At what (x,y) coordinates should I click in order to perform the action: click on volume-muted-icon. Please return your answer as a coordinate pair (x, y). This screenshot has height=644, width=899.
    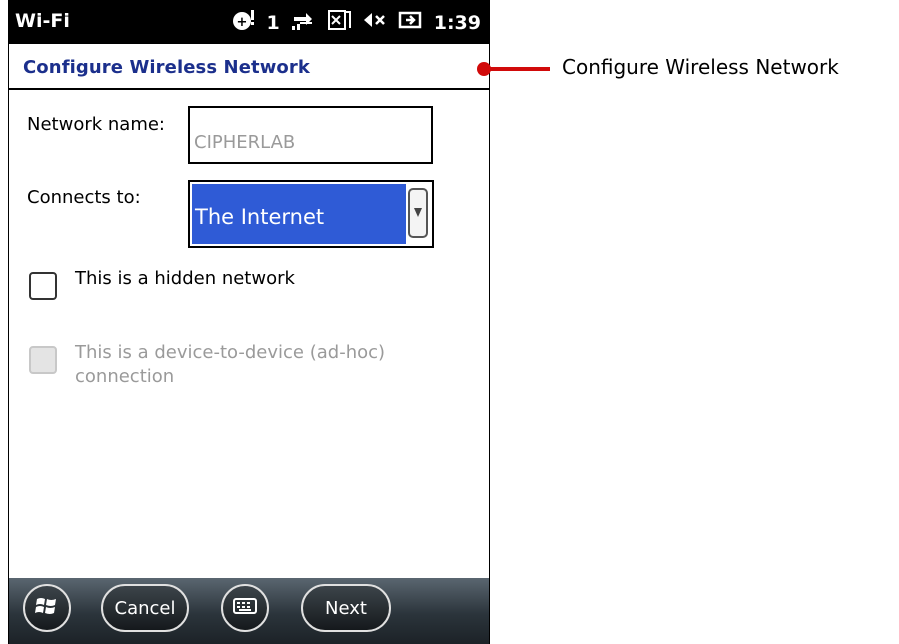
    Looking at the image, I should click on (375, 23).